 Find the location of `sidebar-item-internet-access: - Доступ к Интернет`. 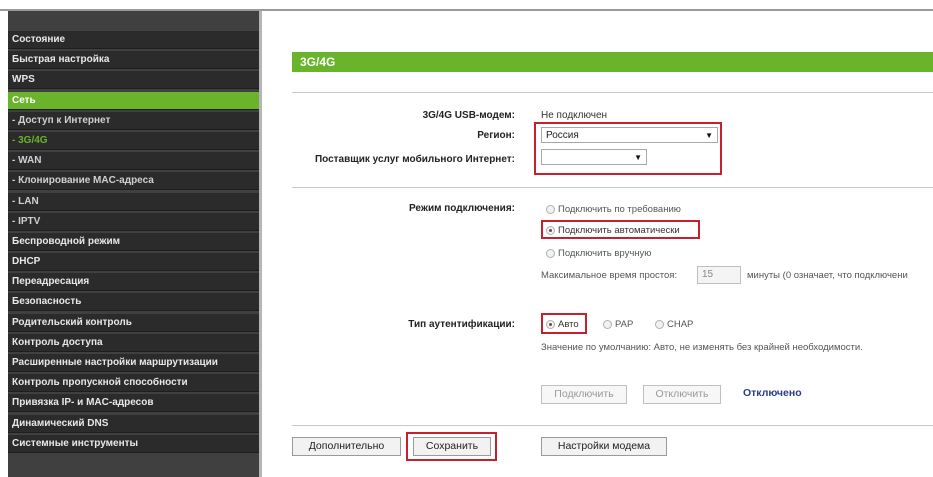

sidebar-item-internet-access: - Доступ к Интернет is located at coordinates (133, 120).